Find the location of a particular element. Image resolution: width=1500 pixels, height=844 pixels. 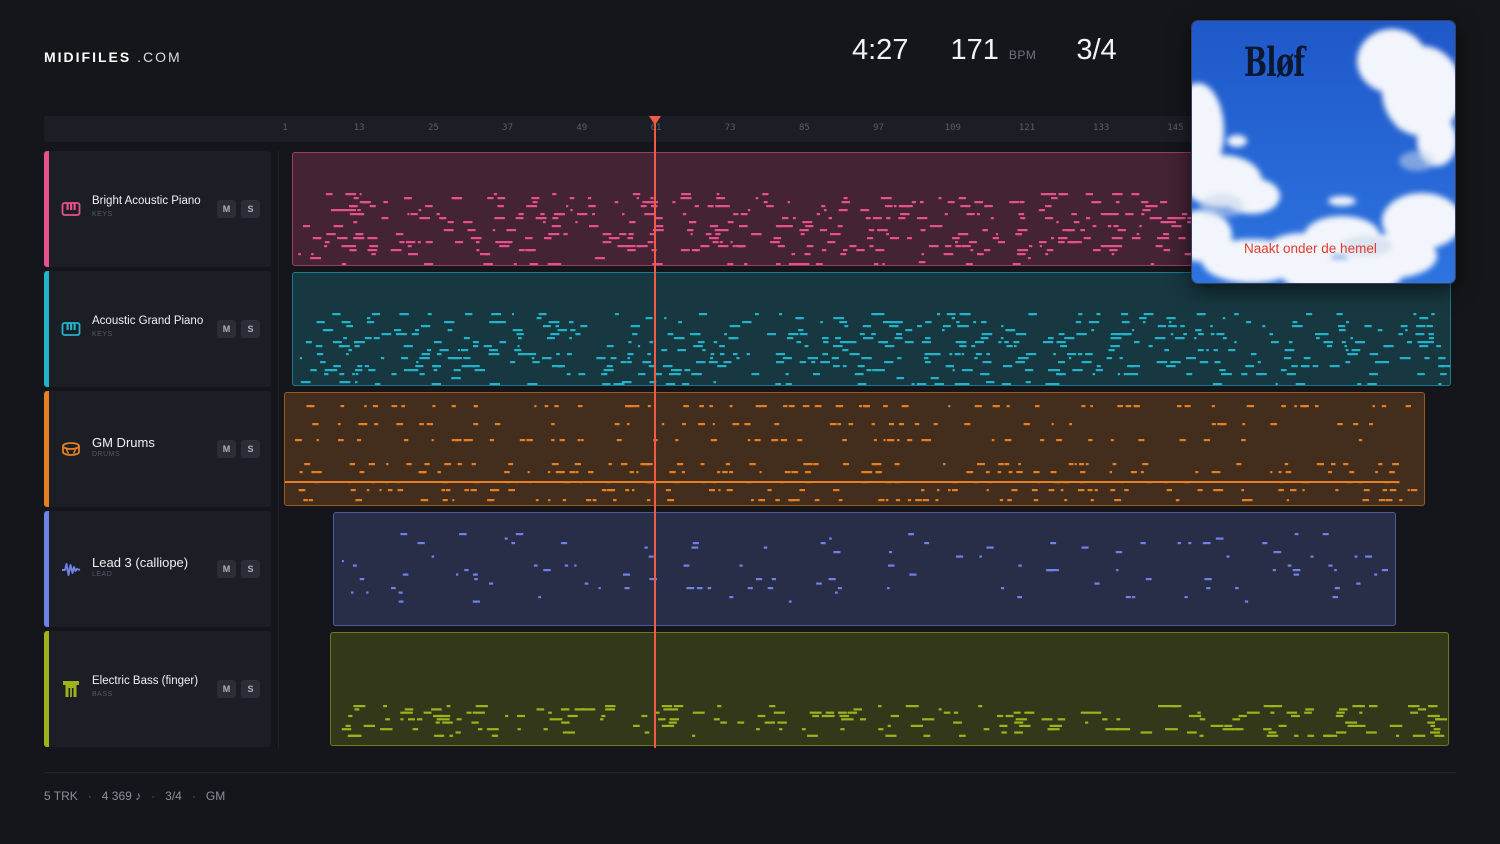

track-header: GM Drums DRUMS M S is located at coordinates (157, 449).